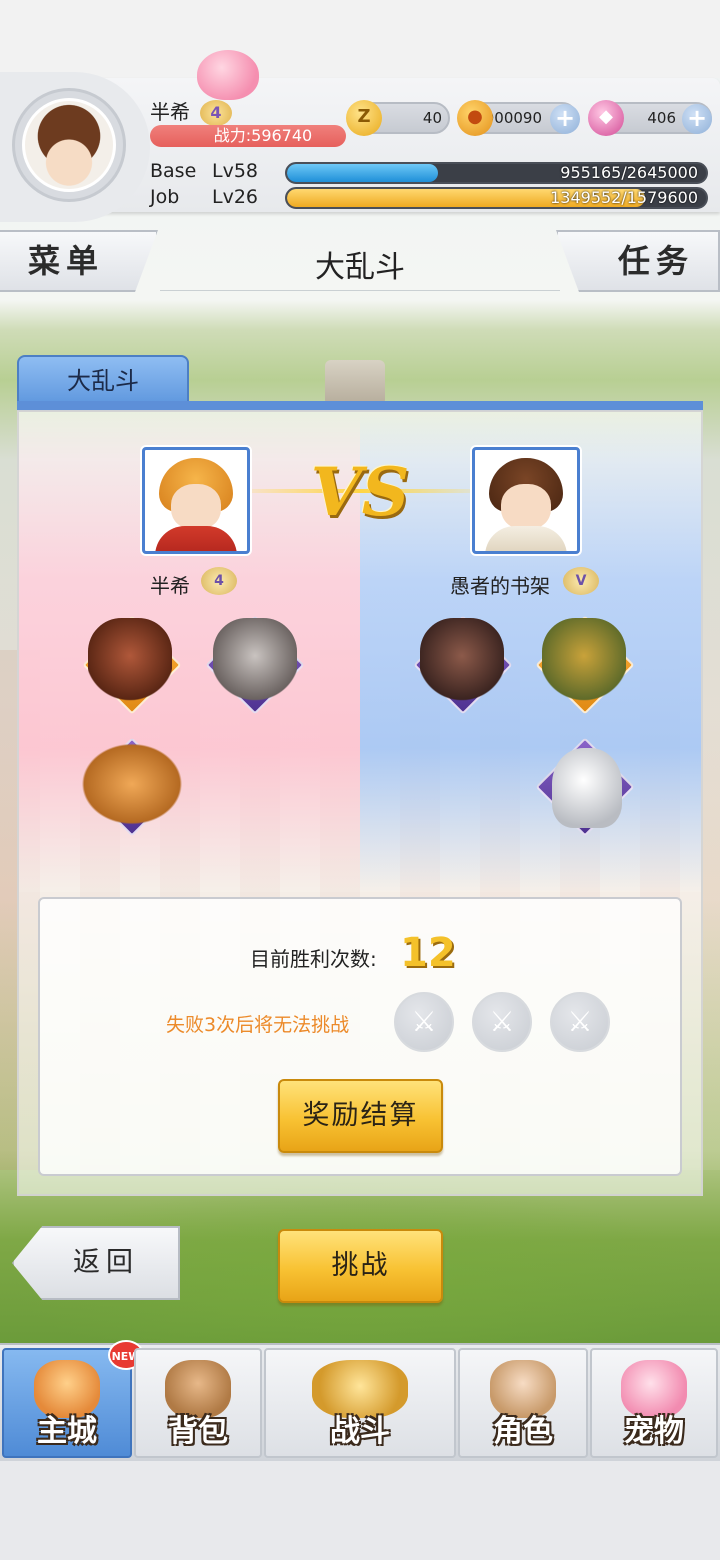 This screenshot has height=1560, width=720. Describe the element at coordinates (360, 267) in the screenshot. I see `page-title: 大乱斗` at that location.